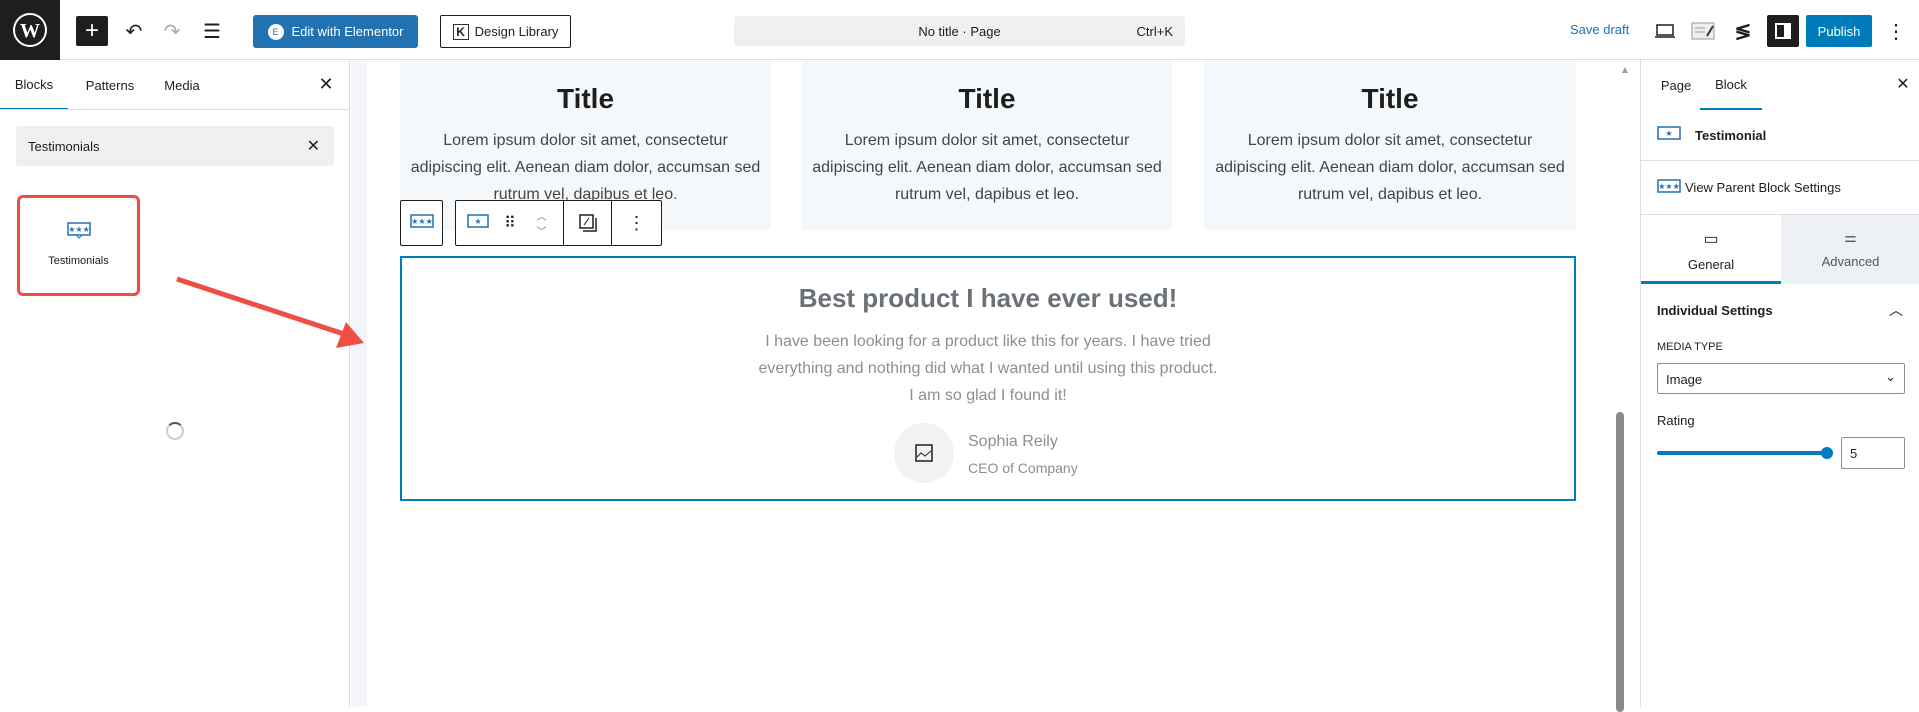 The height and width of the screenshot is (712, 1919). Describe the element at coordinates (1839, 31) in the screenshot. I see `publish-button: Publish` at that location.